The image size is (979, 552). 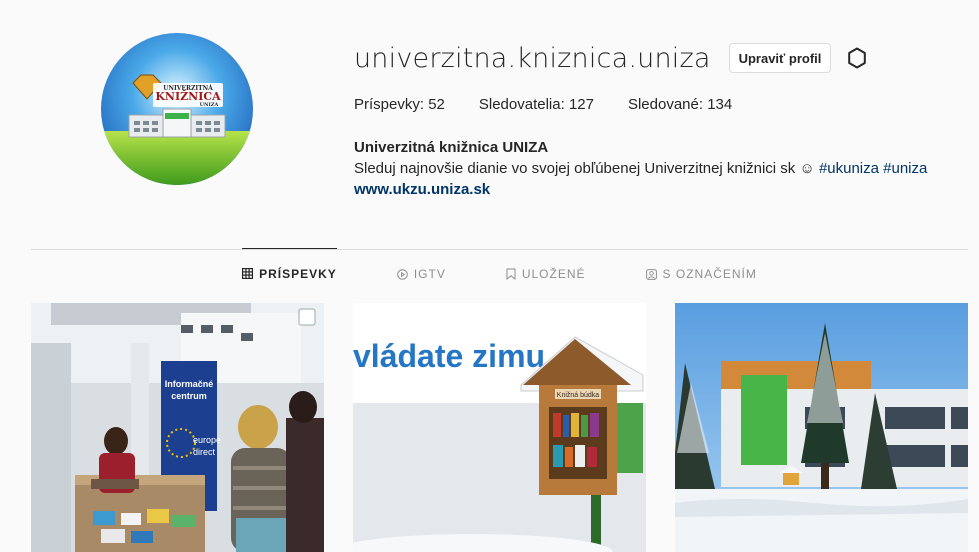 I want to click on stat-followers-label: Sledovatelia:, so click(x=523, y=104).